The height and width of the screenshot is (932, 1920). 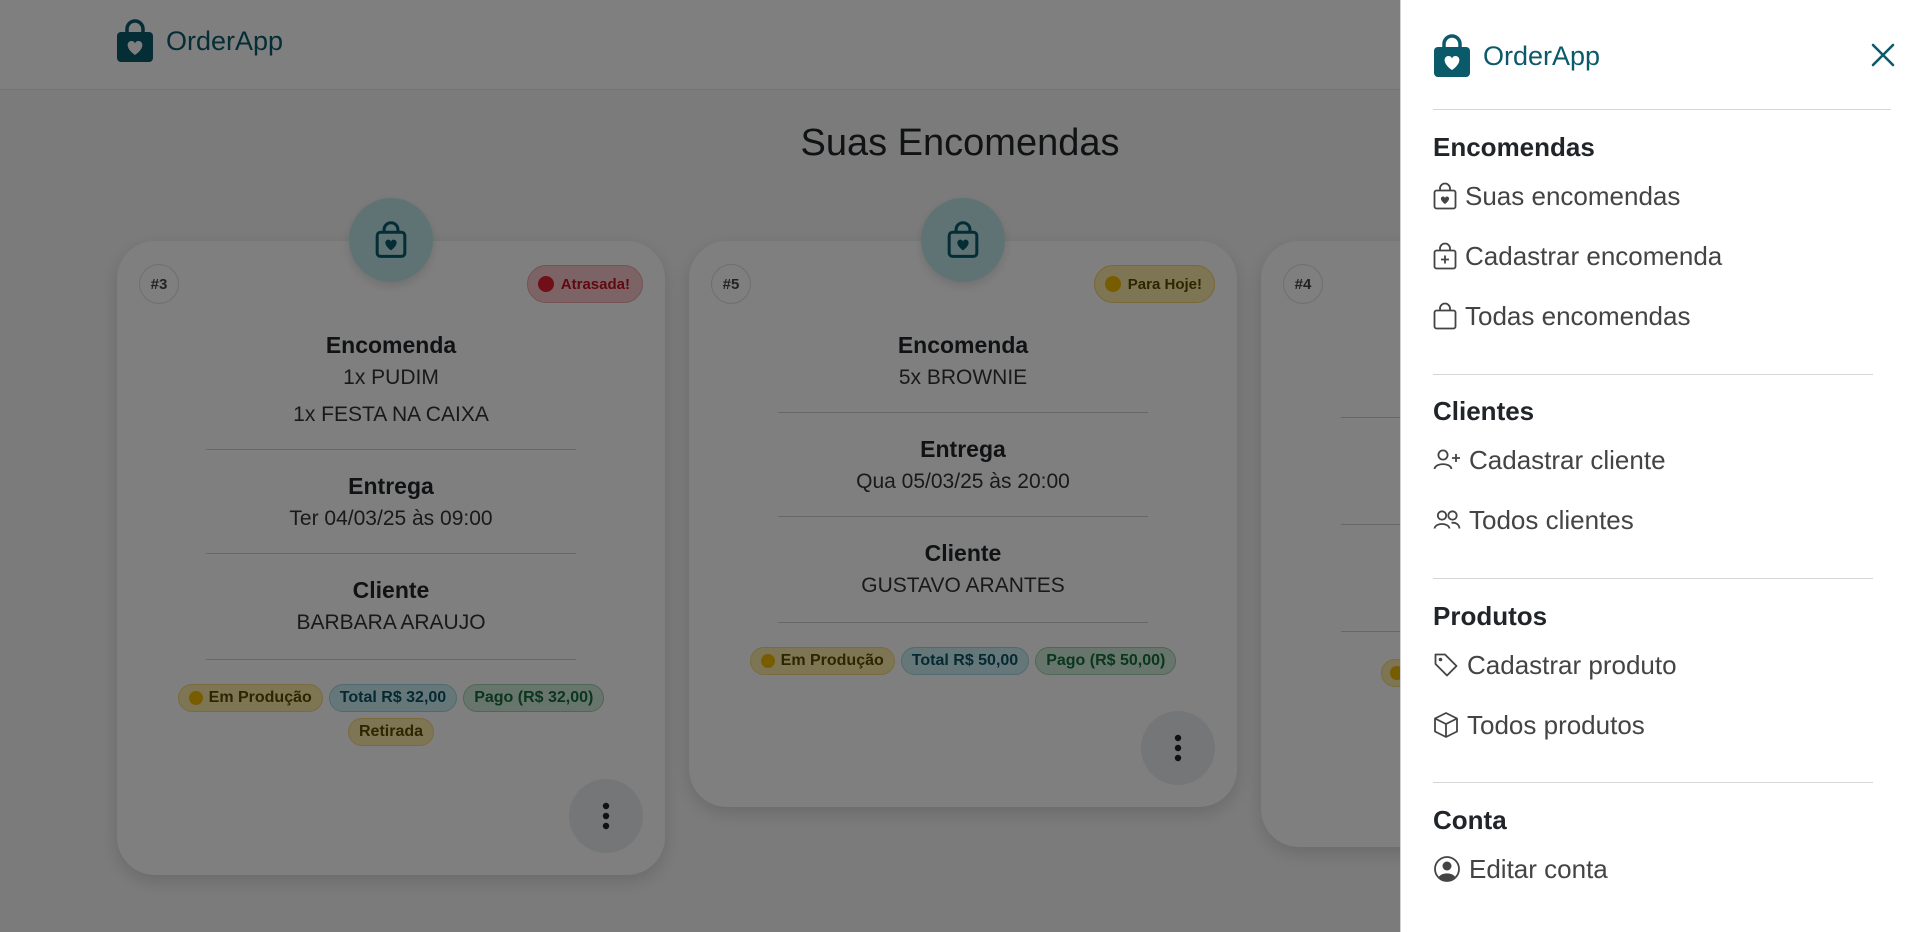 What do you see at coordinates (1578, 315) in the screenshot?
I see `menu-item-label: Todas encomendas` at bounding box center [1578, 315].